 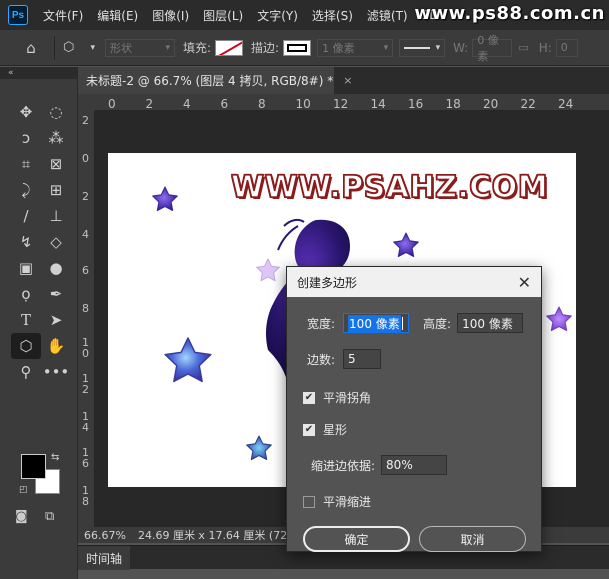 What do you see at coordinates (210, 81) in the screenshot?
I see `document-tab-title: 未标题-2 @ 66.7% (图层 4 拷贝, RGB/8#) *` at bounding box center [210, 81].